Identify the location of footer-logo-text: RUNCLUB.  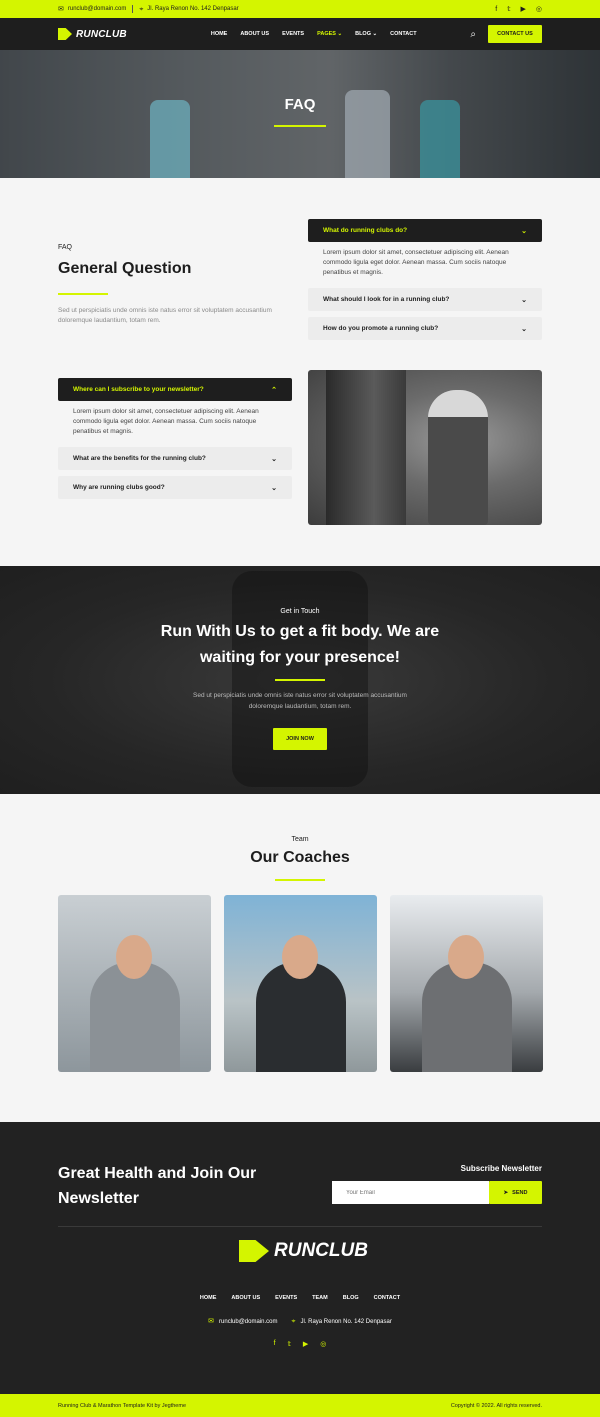
(321, 1250).